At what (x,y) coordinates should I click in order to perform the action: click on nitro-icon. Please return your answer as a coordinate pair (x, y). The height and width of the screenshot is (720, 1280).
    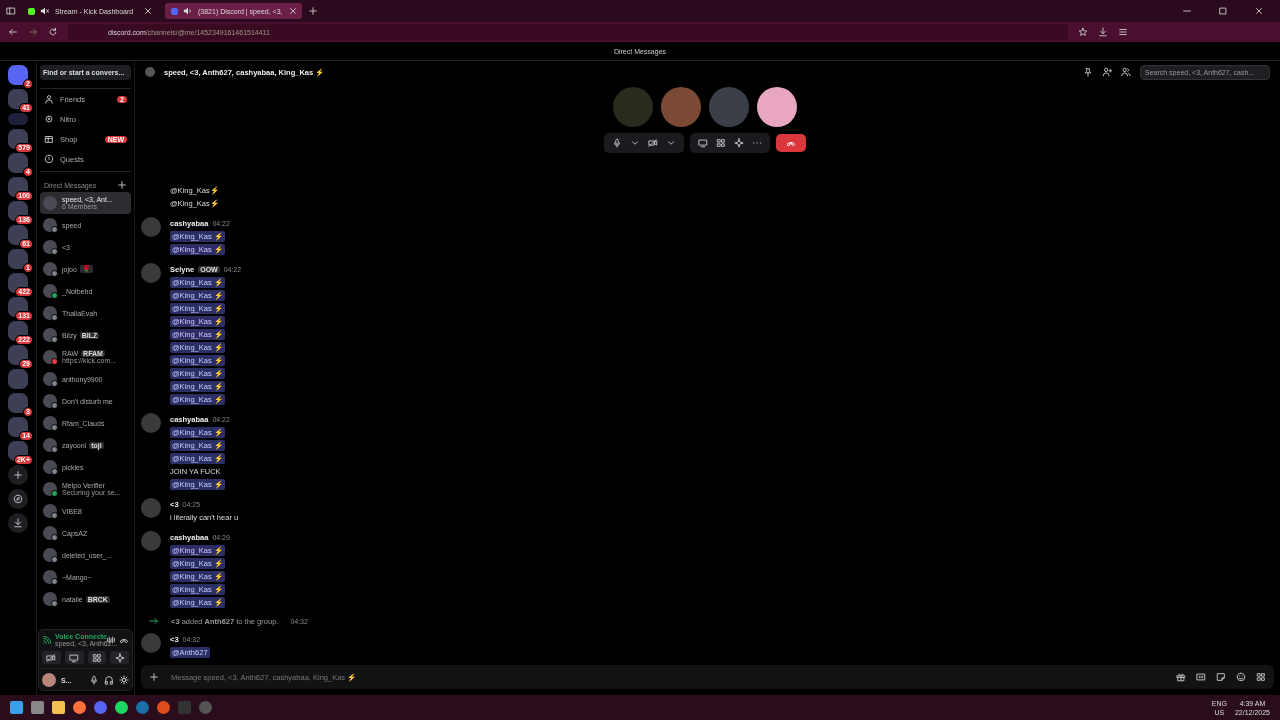
    Looking at the image, I should click on (49, 119).